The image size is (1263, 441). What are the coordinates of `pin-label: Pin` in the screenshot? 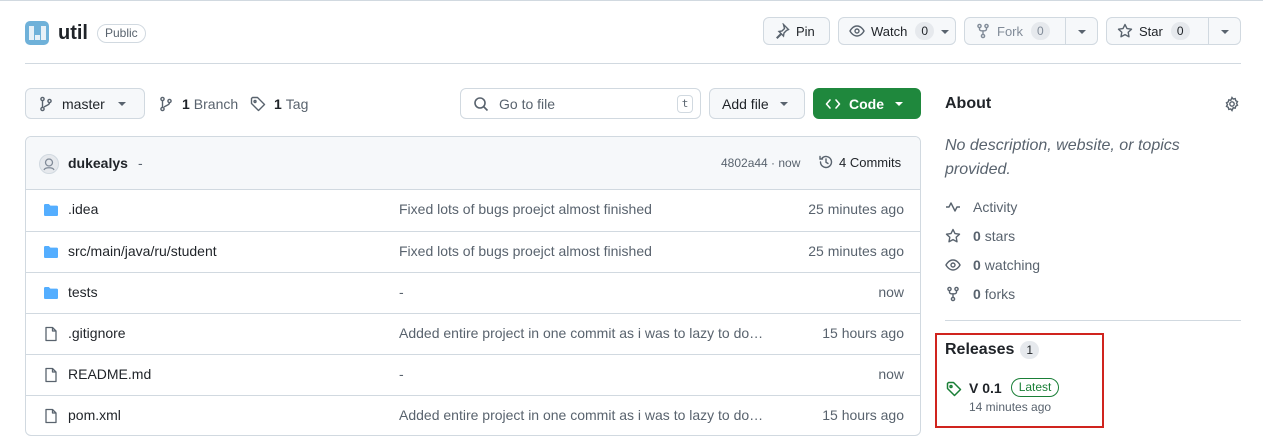 It's located at (805, 31).